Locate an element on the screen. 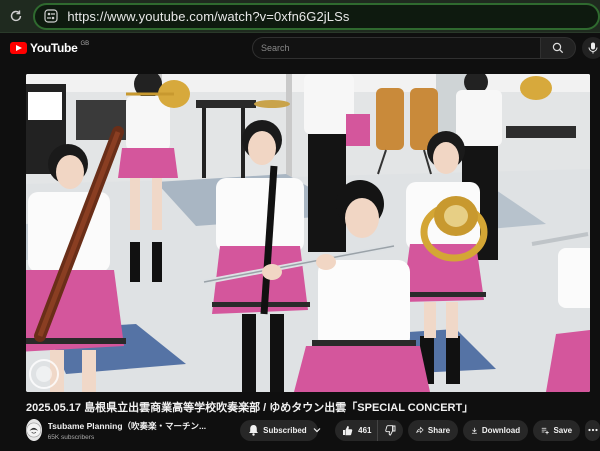  bell-icon is located at coordinates (253, 430).